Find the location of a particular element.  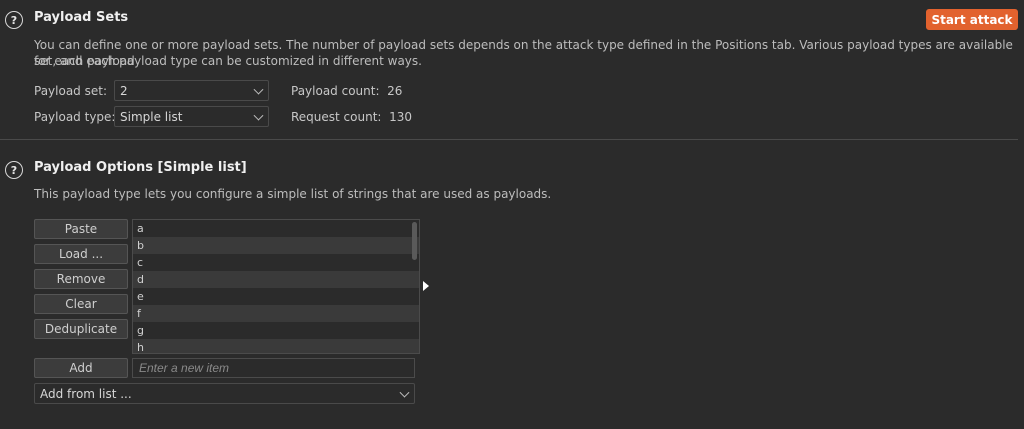

list-item: g is located at coordinates (276, 330).